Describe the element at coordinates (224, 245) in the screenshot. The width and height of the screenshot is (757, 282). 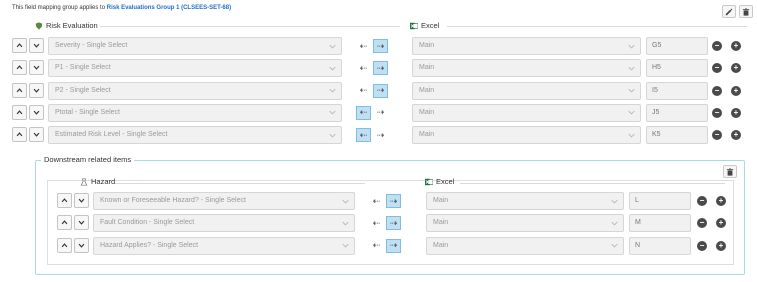
I see `source-field-select: Hazard Applies? - Single Select` at that location.